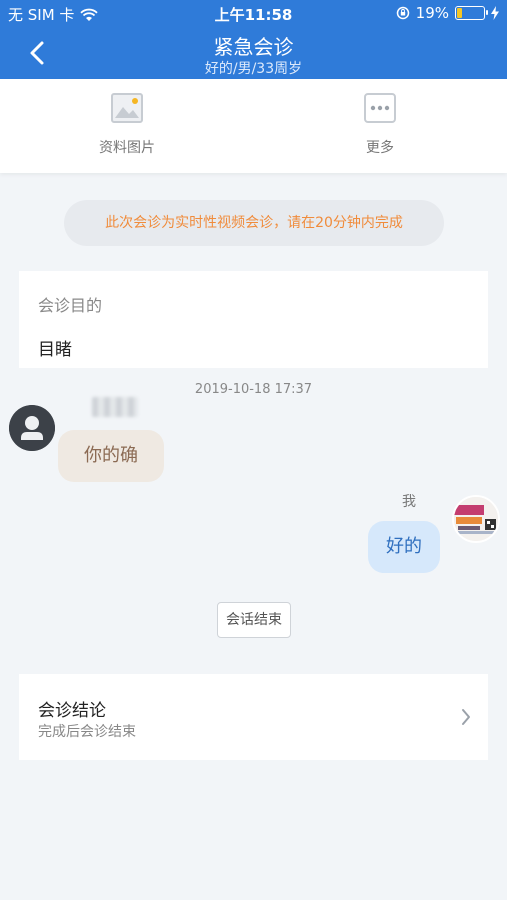 The width and height of the screenshot is (507, 900). What do you see at coordinates (471, 13) in the screenshot?
I see `battery-icon` at bounding box center [471, 13].